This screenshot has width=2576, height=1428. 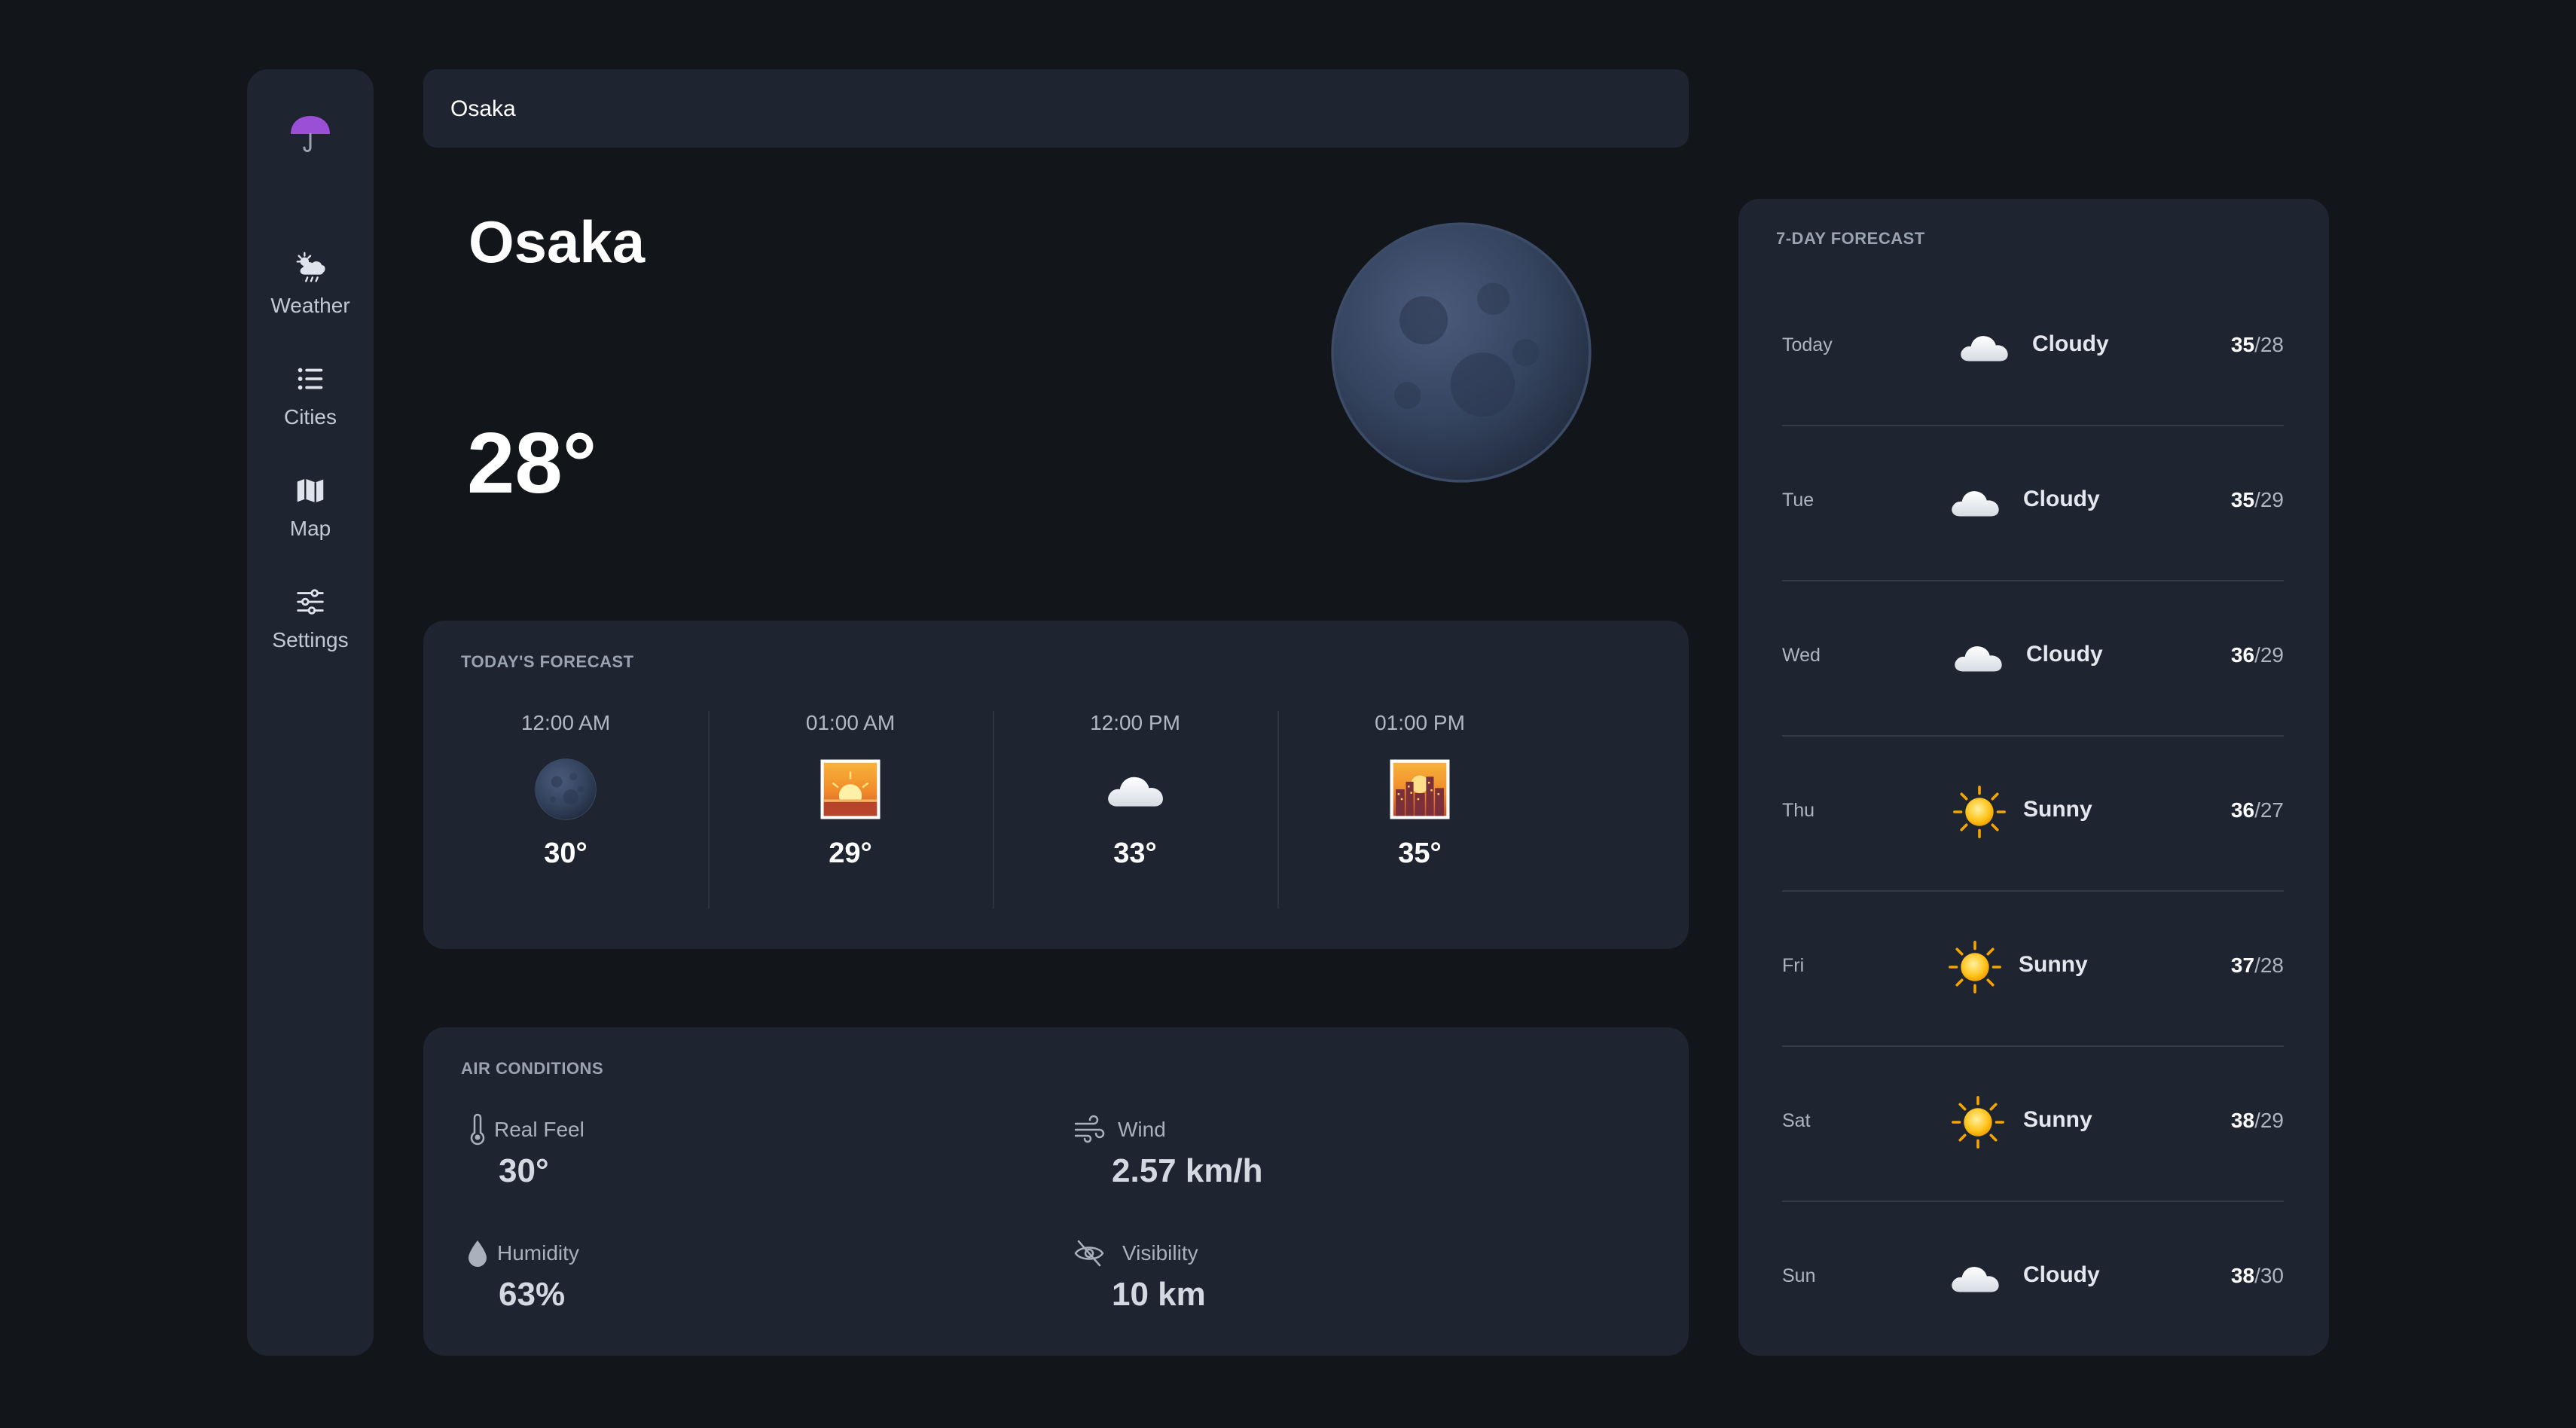 What do you see at coordinates (1802, 655) in the screenshot?
I see `day-name: Wed` at bounding box center [1802, 655].